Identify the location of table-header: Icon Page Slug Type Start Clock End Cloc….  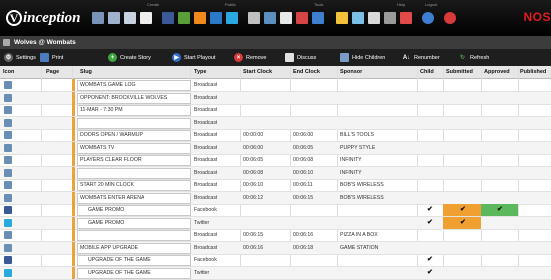
(275, 72).